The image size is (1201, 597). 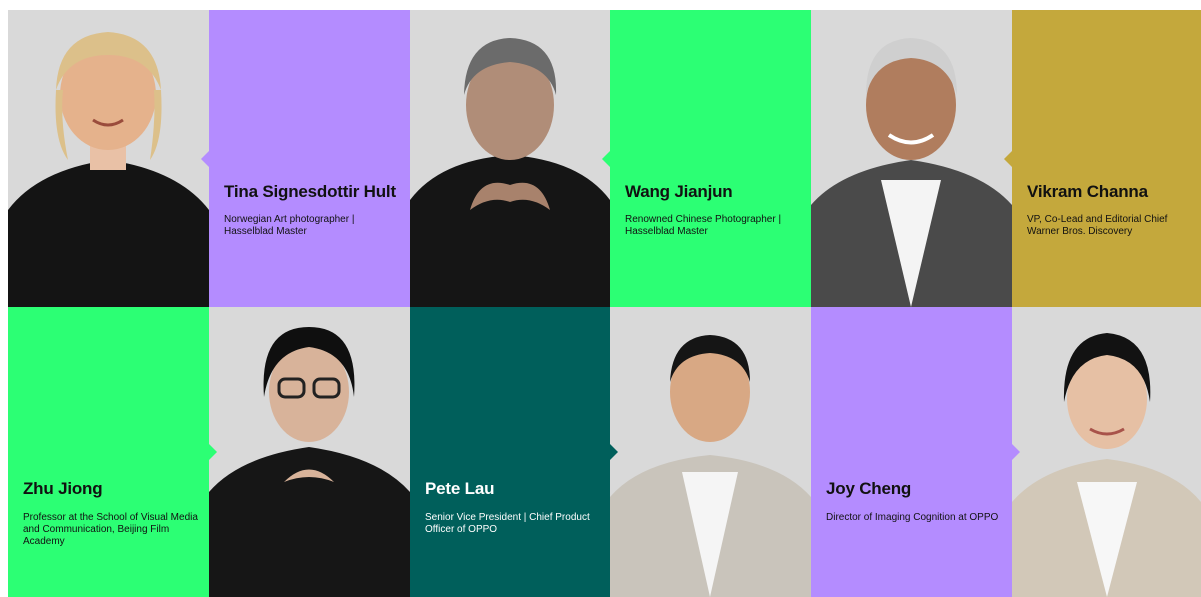 I want to click on speaker-name: Tina Signesdottir Hult, so click(x=310, y=191).